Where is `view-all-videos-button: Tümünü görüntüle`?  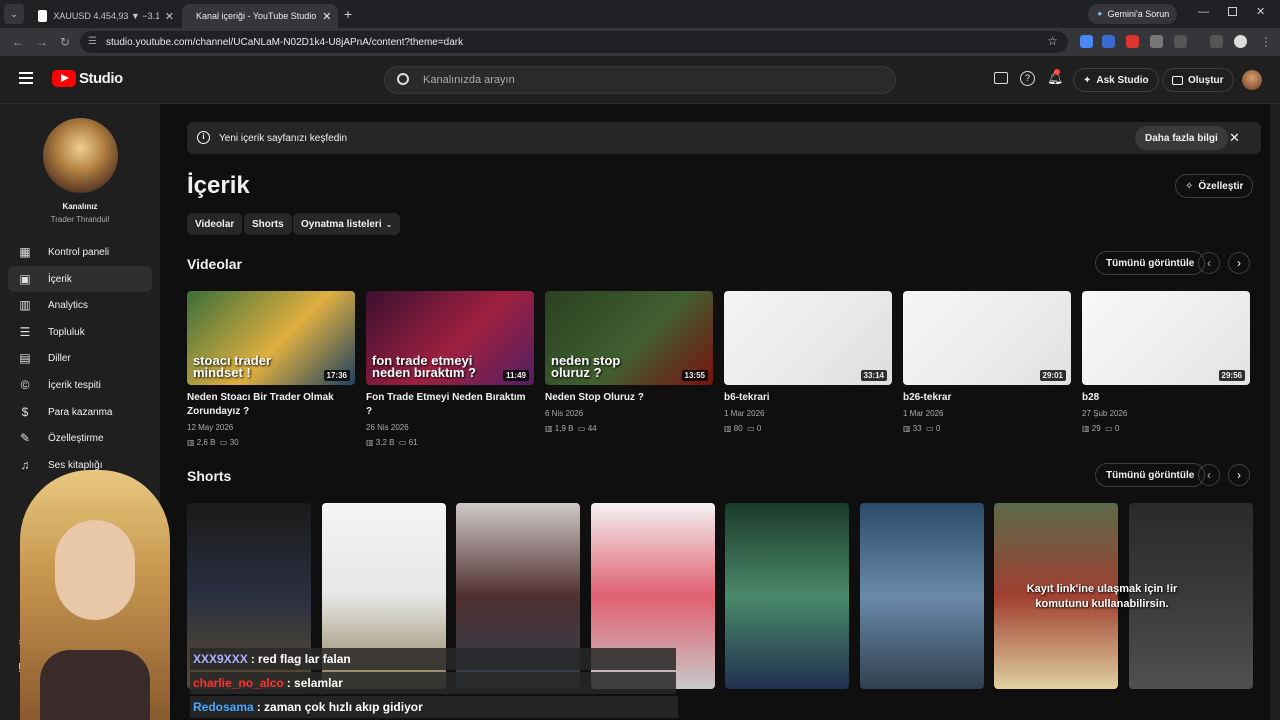 view-all-videos-button: Tümünü görüntüle is located at coordinates (1150, 263).